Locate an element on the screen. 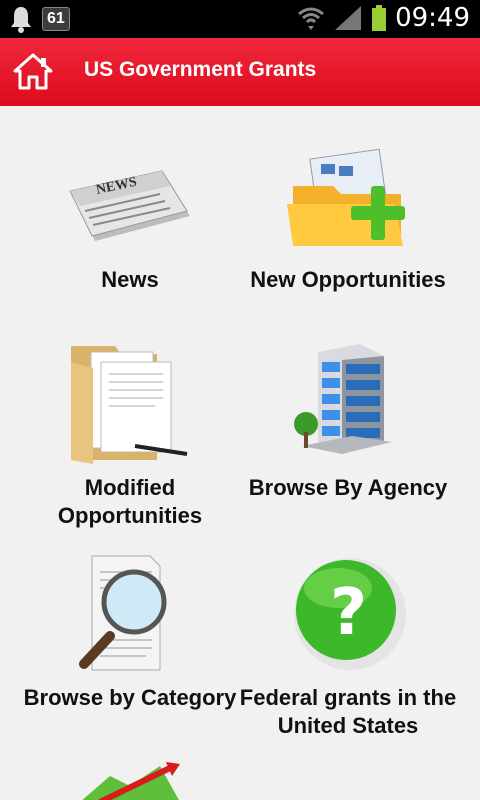  chart-icon is located at coordinates (131, 781).